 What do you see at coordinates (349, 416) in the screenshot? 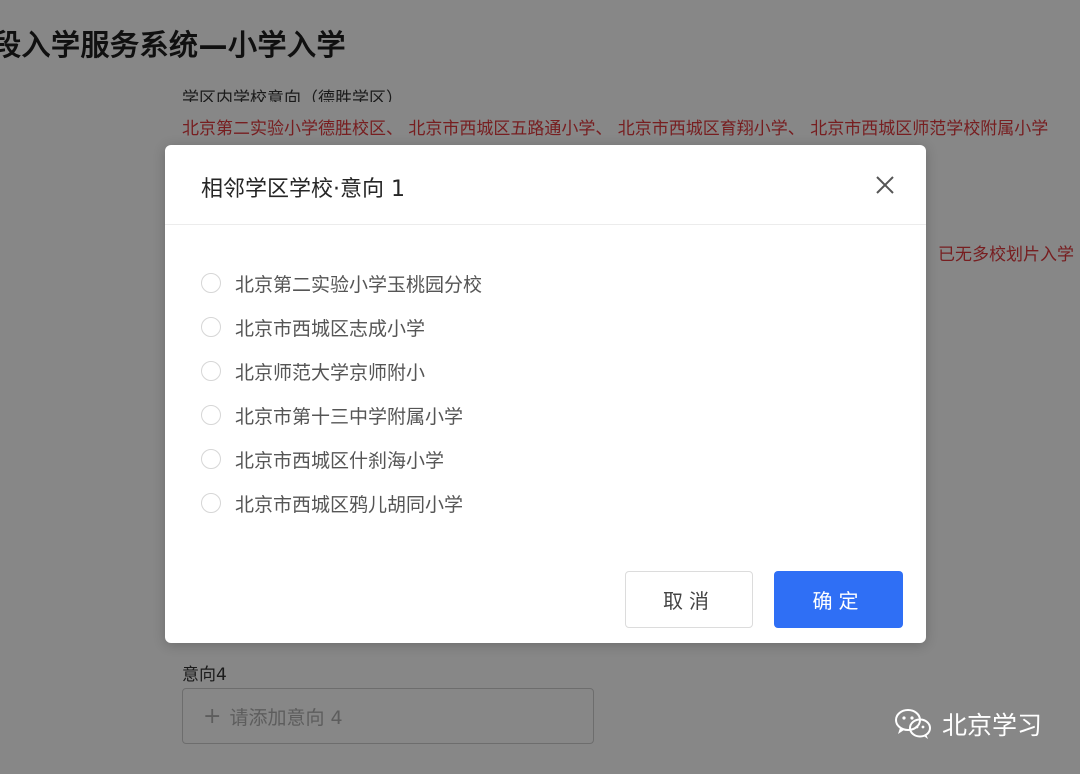
I see `school-option-label: 北京市第十三中学附属小学` at bounding box center [349, 416].